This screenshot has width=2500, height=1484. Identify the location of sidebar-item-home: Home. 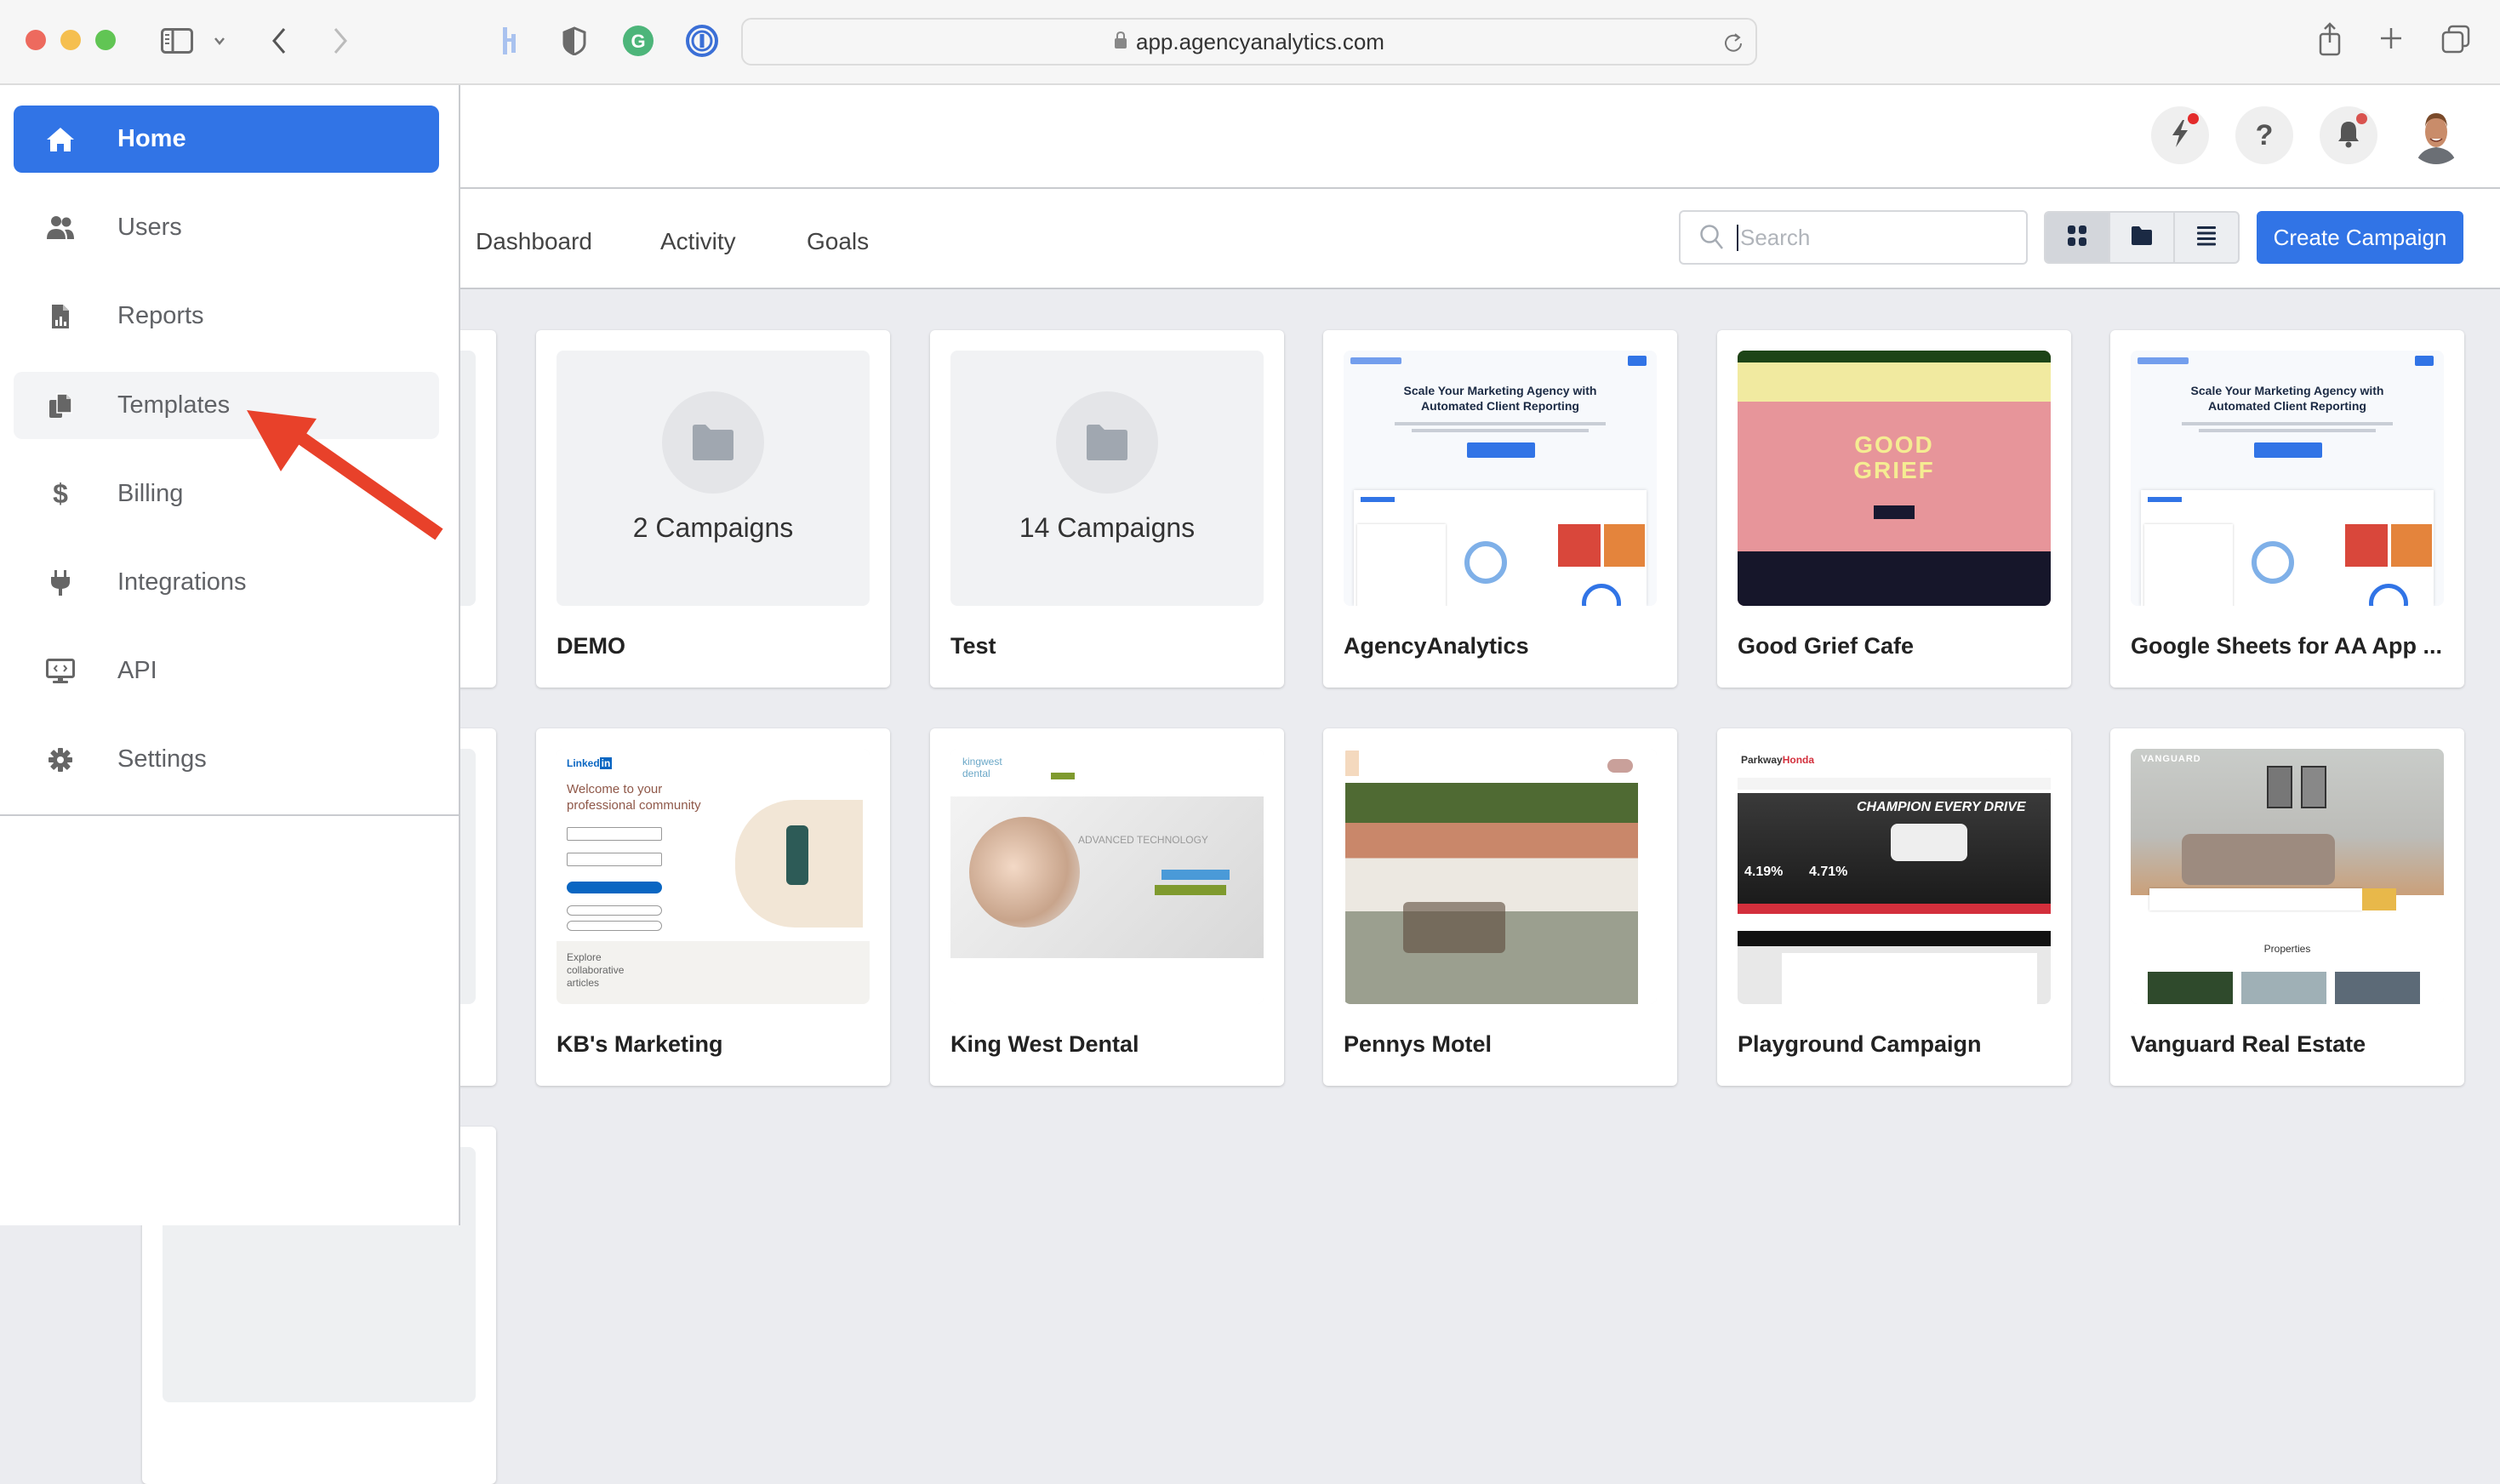
(226, 139).